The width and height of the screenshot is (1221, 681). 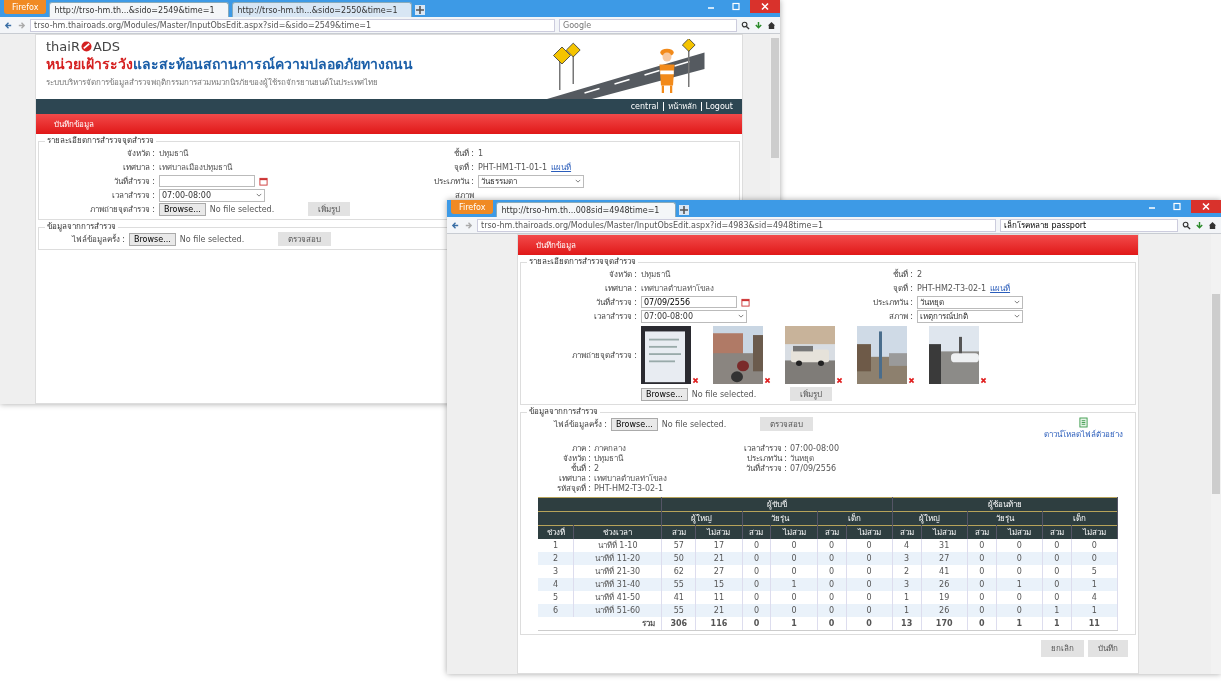 I want to click on browser-tab: http://trso-hm.th...&sido=2550&time=1, so click(x=322, y=9).